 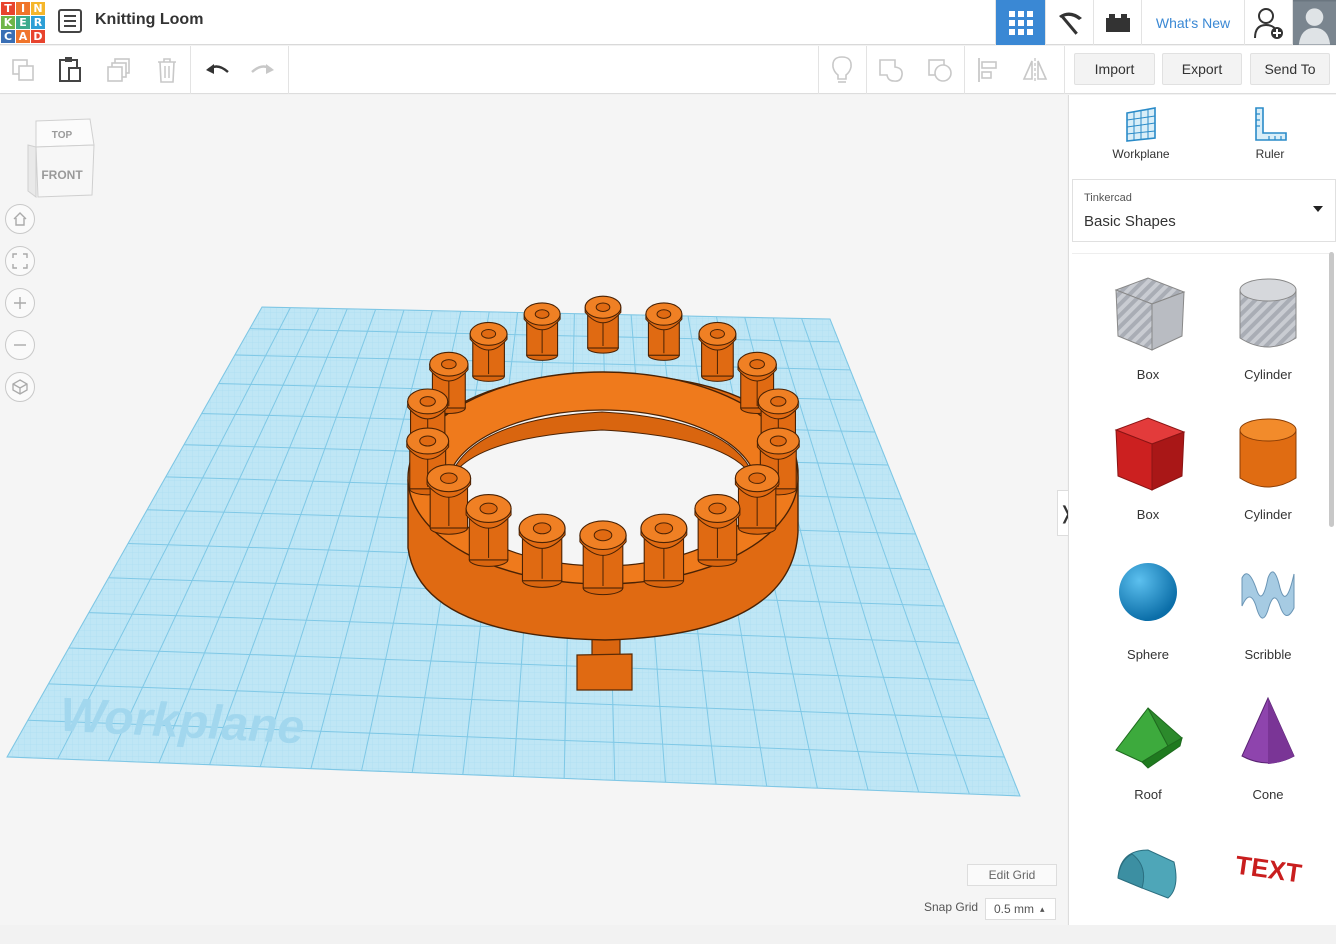 I want to click on shape-cylinder: Cylinder, so click(x=1268, y=459).